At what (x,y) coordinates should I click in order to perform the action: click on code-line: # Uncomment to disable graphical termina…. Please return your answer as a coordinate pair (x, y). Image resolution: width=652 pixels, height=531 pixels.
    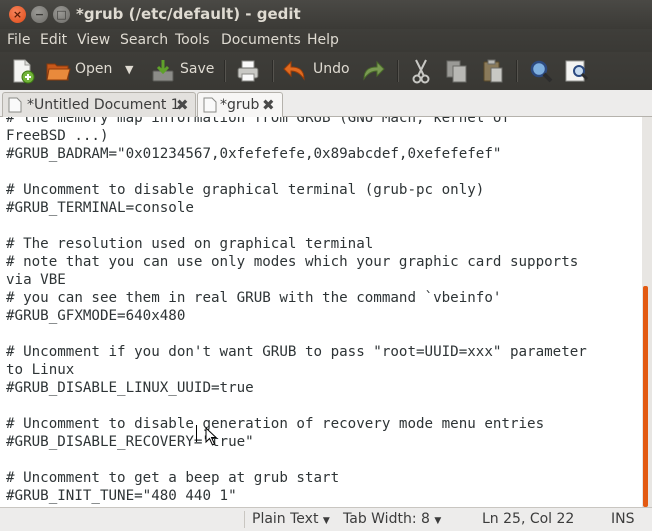
    Looking at the image, I should click on (245, 190).